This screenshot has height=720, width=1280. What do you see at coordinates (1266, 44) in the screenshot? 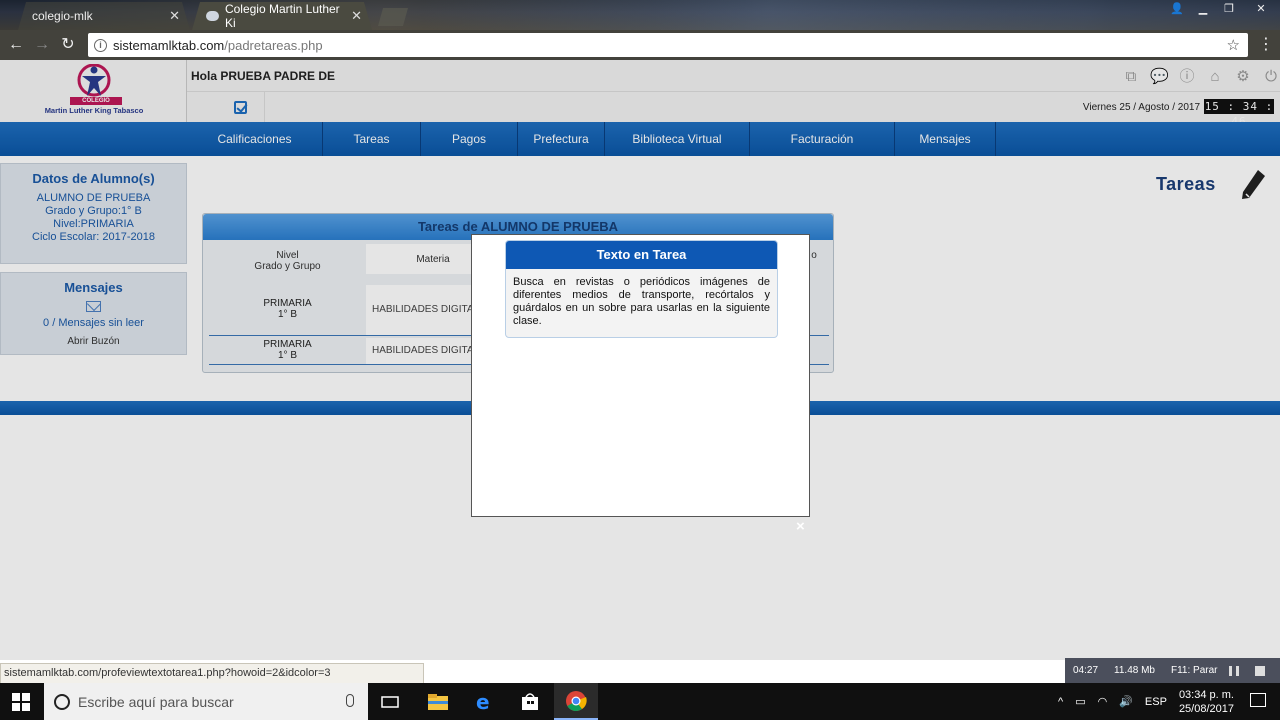
I see `menu-dots-icon: ⋮` at bounding box center [1266, 44].